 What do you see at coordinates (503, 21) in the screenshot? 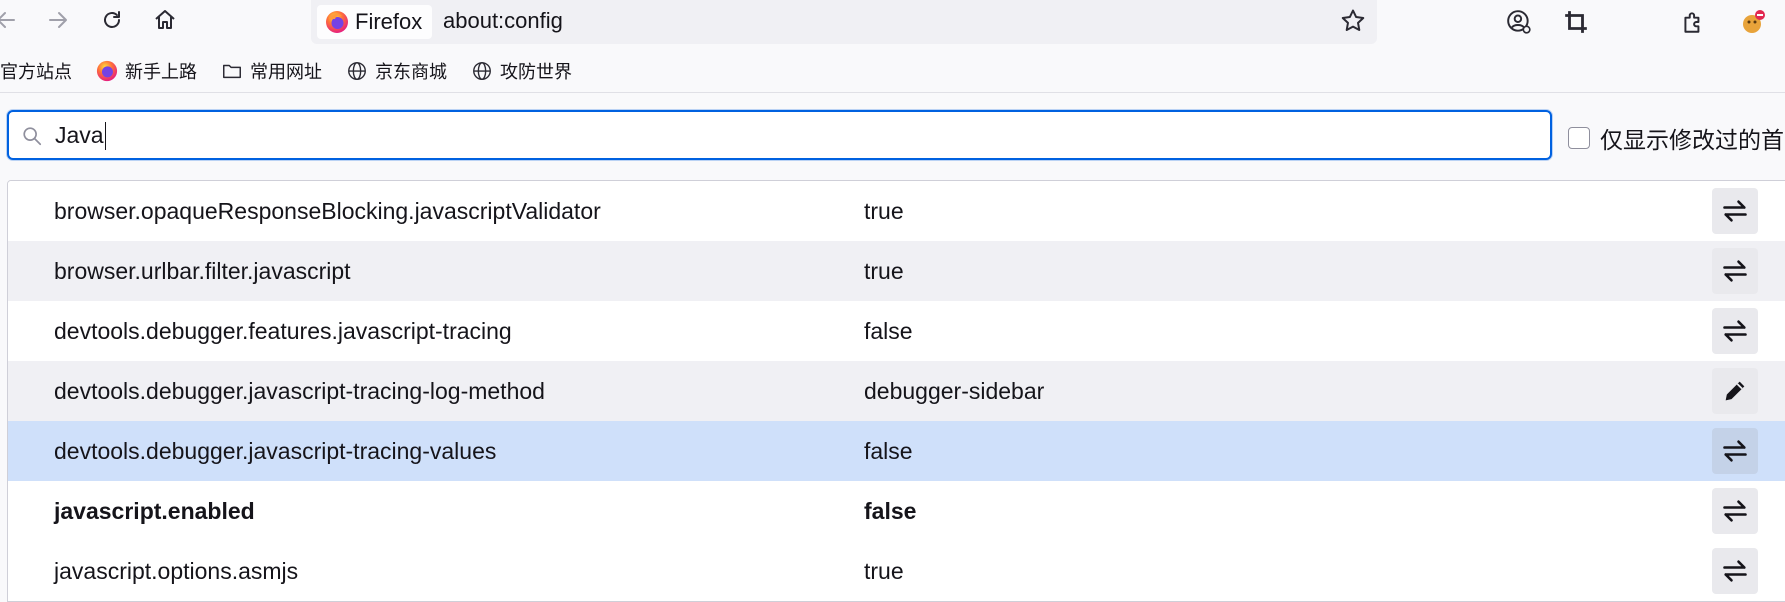
I see `url-text: about:config` at bounding box center [503, 21].